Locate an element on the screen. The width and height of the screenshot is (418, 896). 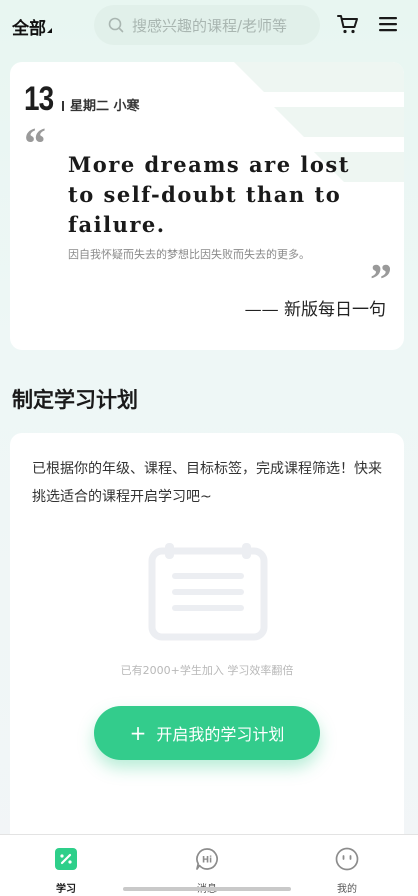
svg-text: Hi is located at coordinates (207, 861).